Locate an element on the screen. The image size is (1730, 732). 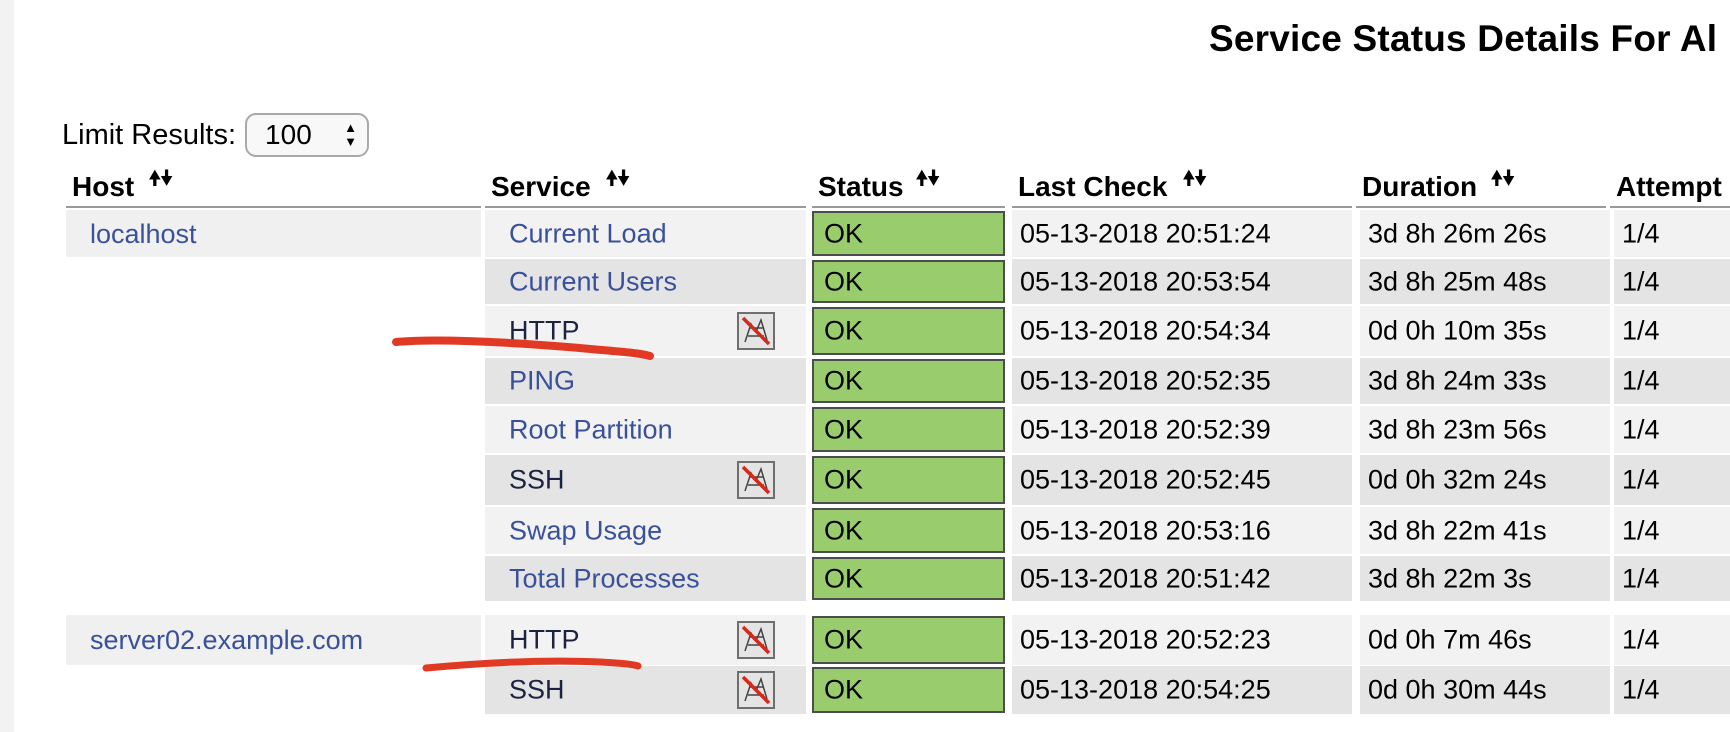
last-check-cell: 05-13-2018 20:52:23 is located at coordinates (1182, 640).